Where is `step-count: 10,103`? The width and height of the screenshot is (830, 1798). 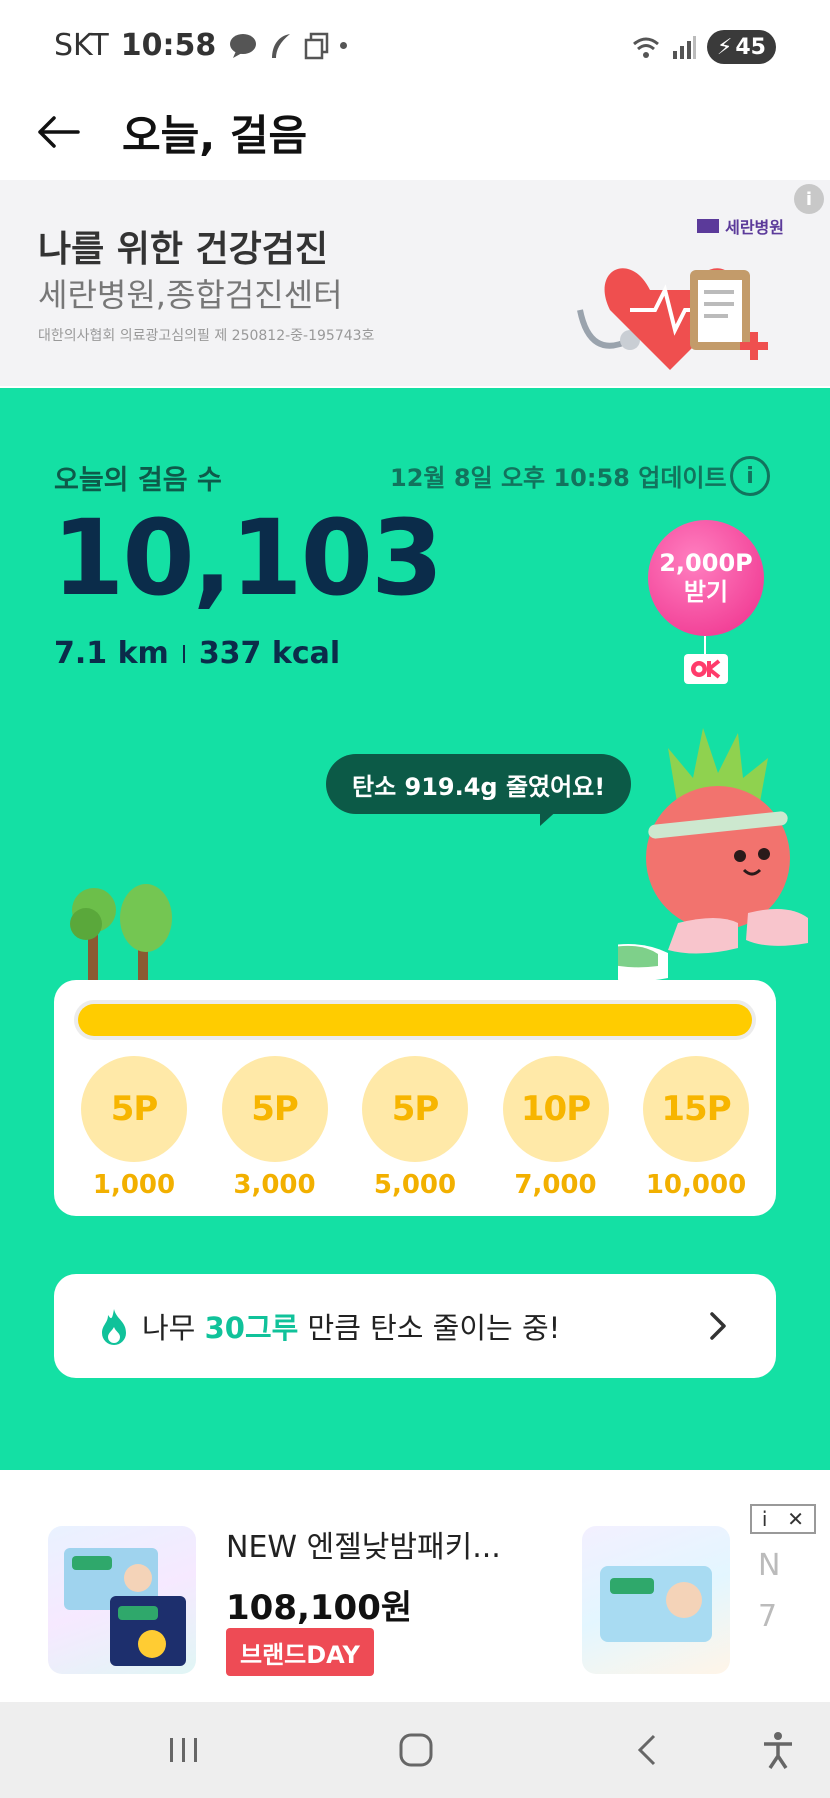
step-count: 10,103 is located at coordinates (247, 558).